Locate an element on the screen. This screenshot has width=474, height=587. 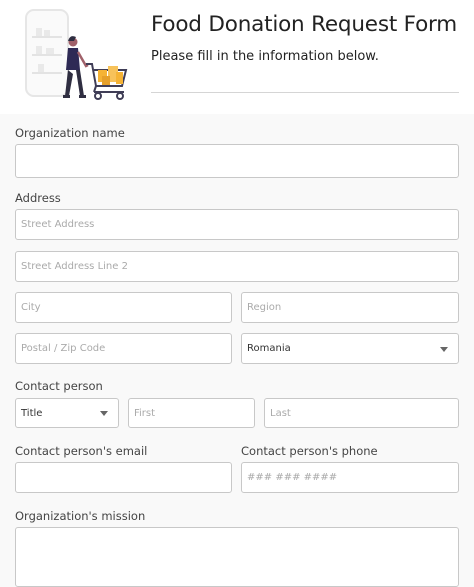
contact-person-label: Contact person is located at coordinates (59, 386).